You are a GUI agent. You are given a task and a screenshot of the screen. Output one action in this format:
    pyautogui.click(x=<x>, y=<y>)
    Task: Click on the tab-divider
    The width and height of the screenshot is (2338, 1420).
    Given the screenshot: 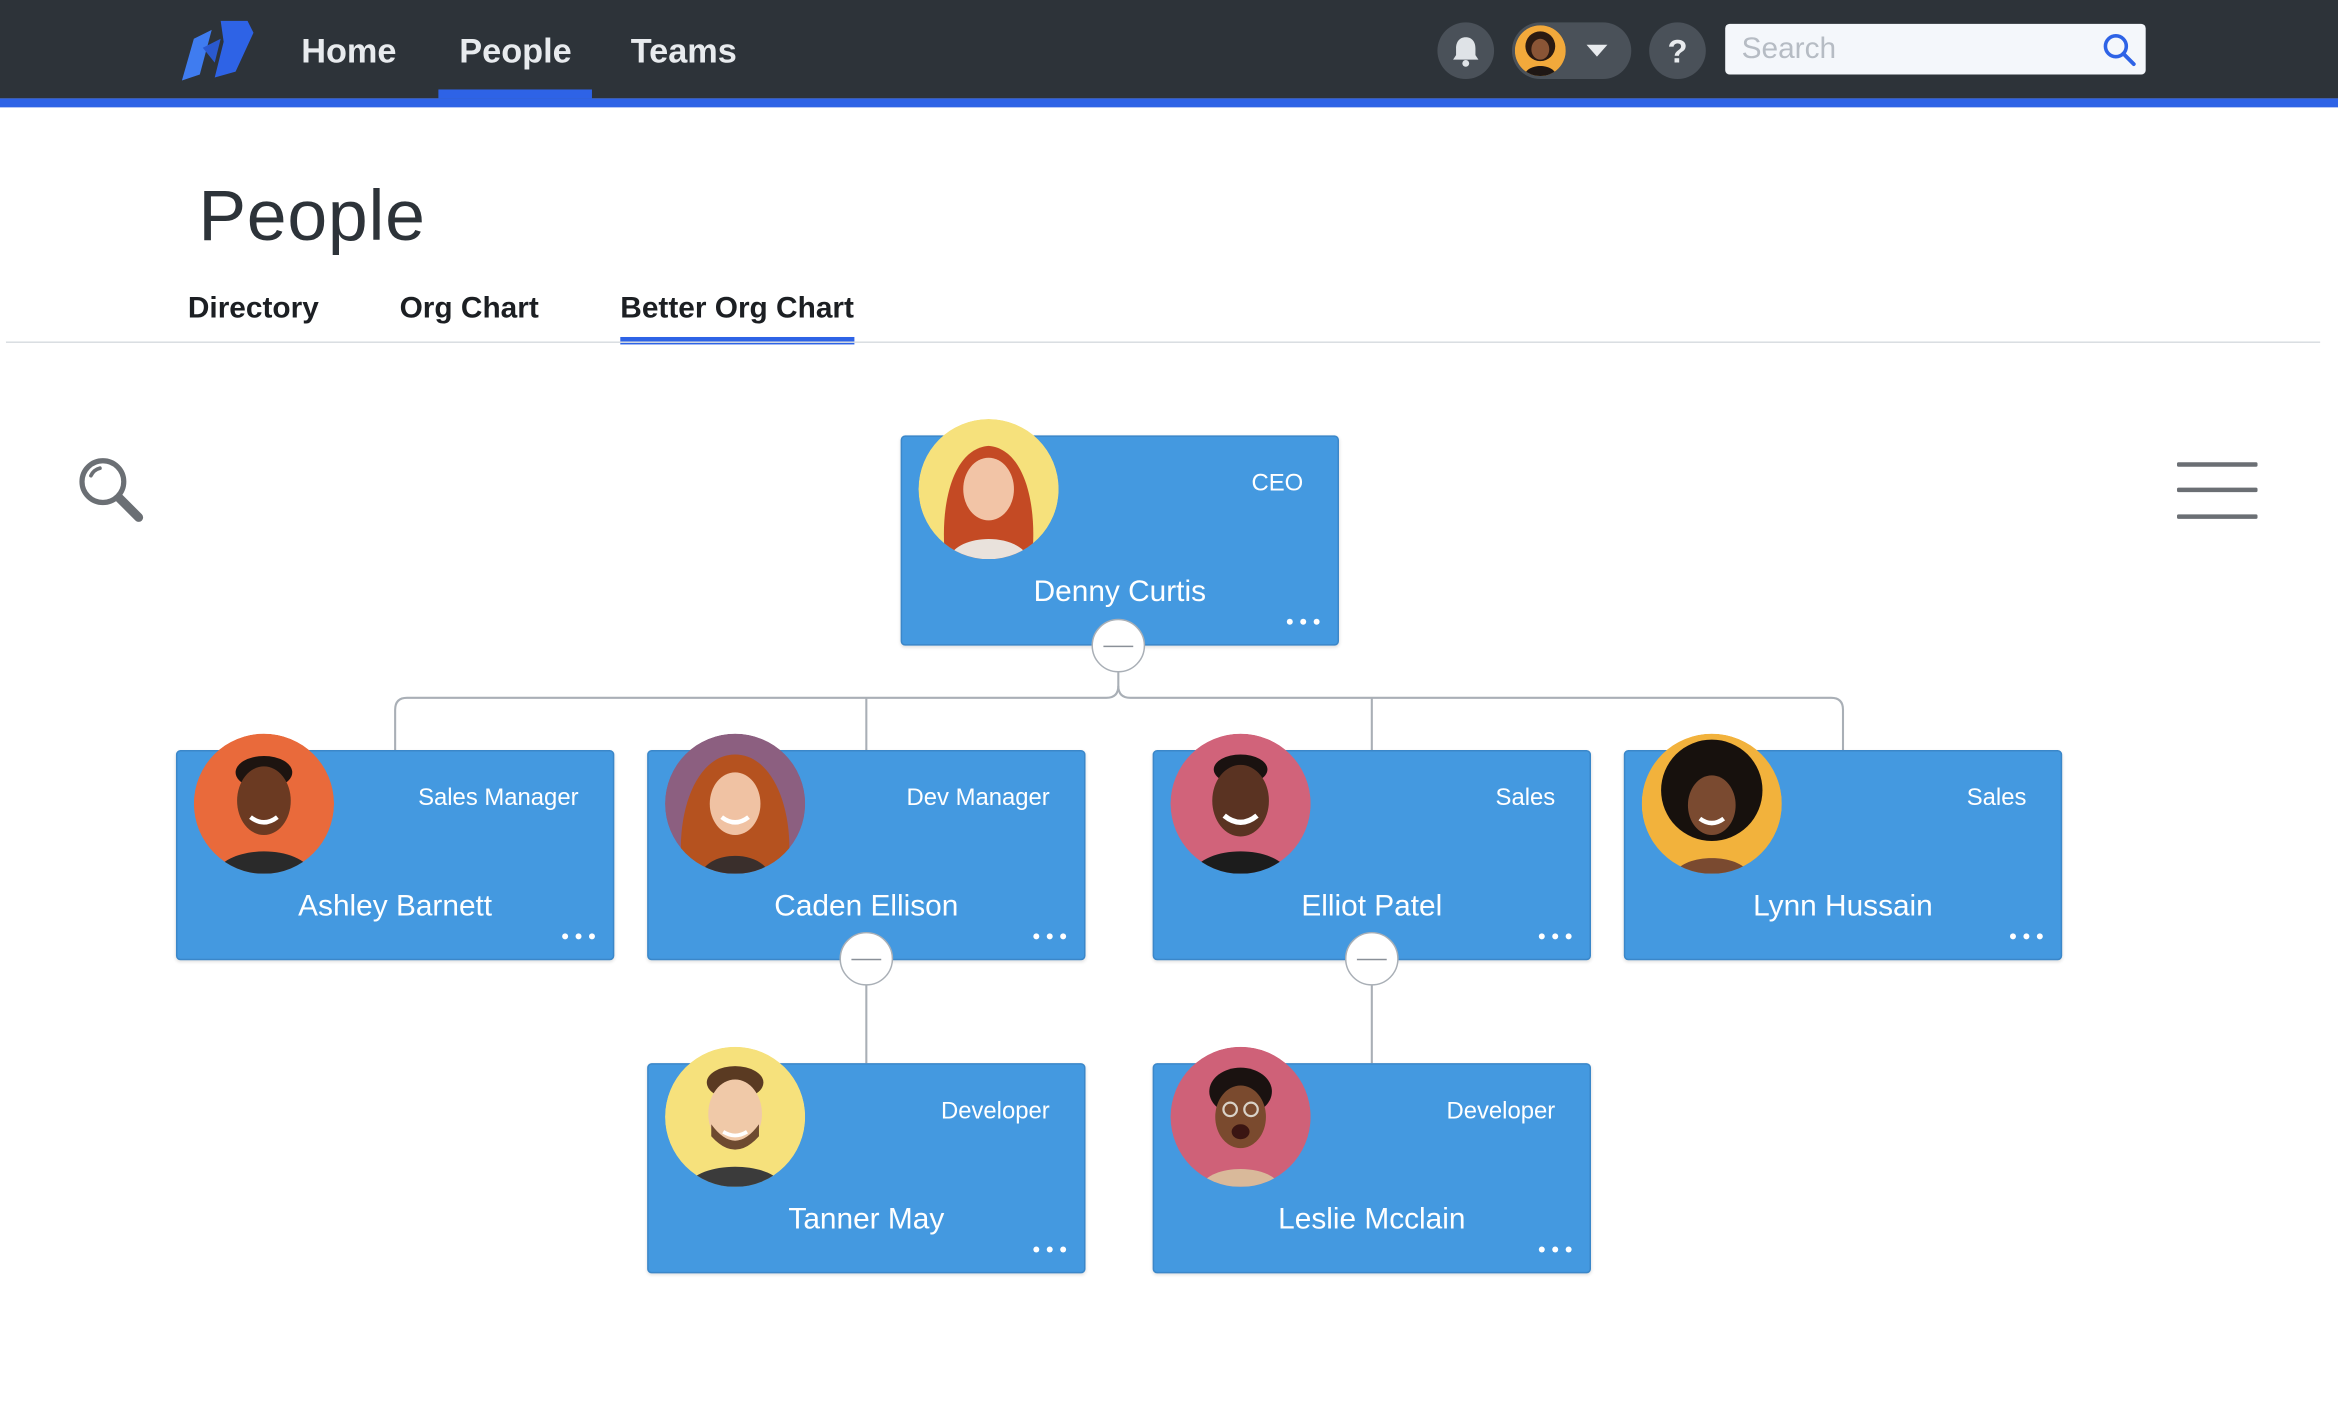 What is the action you would take?
    pyautogui.click(x=1163, y=342)
    